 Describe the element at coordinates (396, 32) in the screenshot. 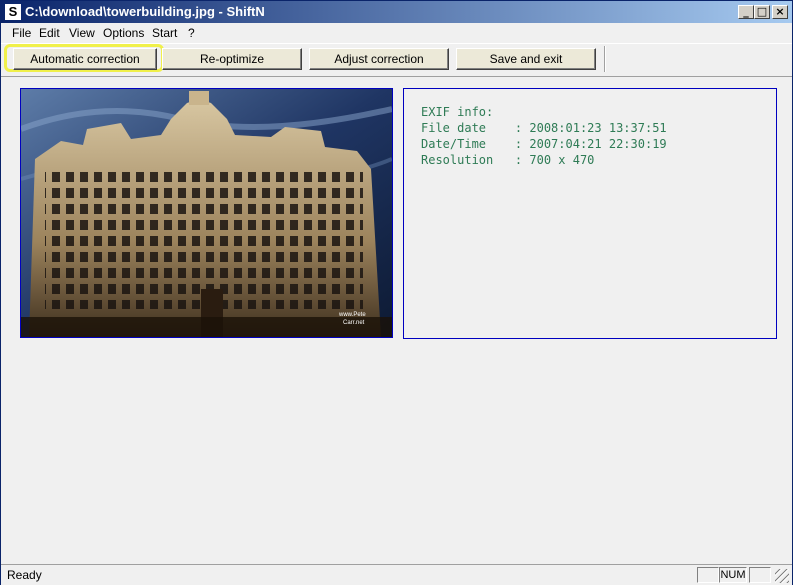

I see `menu-bar: File Edit View Options Start ?` at that location.